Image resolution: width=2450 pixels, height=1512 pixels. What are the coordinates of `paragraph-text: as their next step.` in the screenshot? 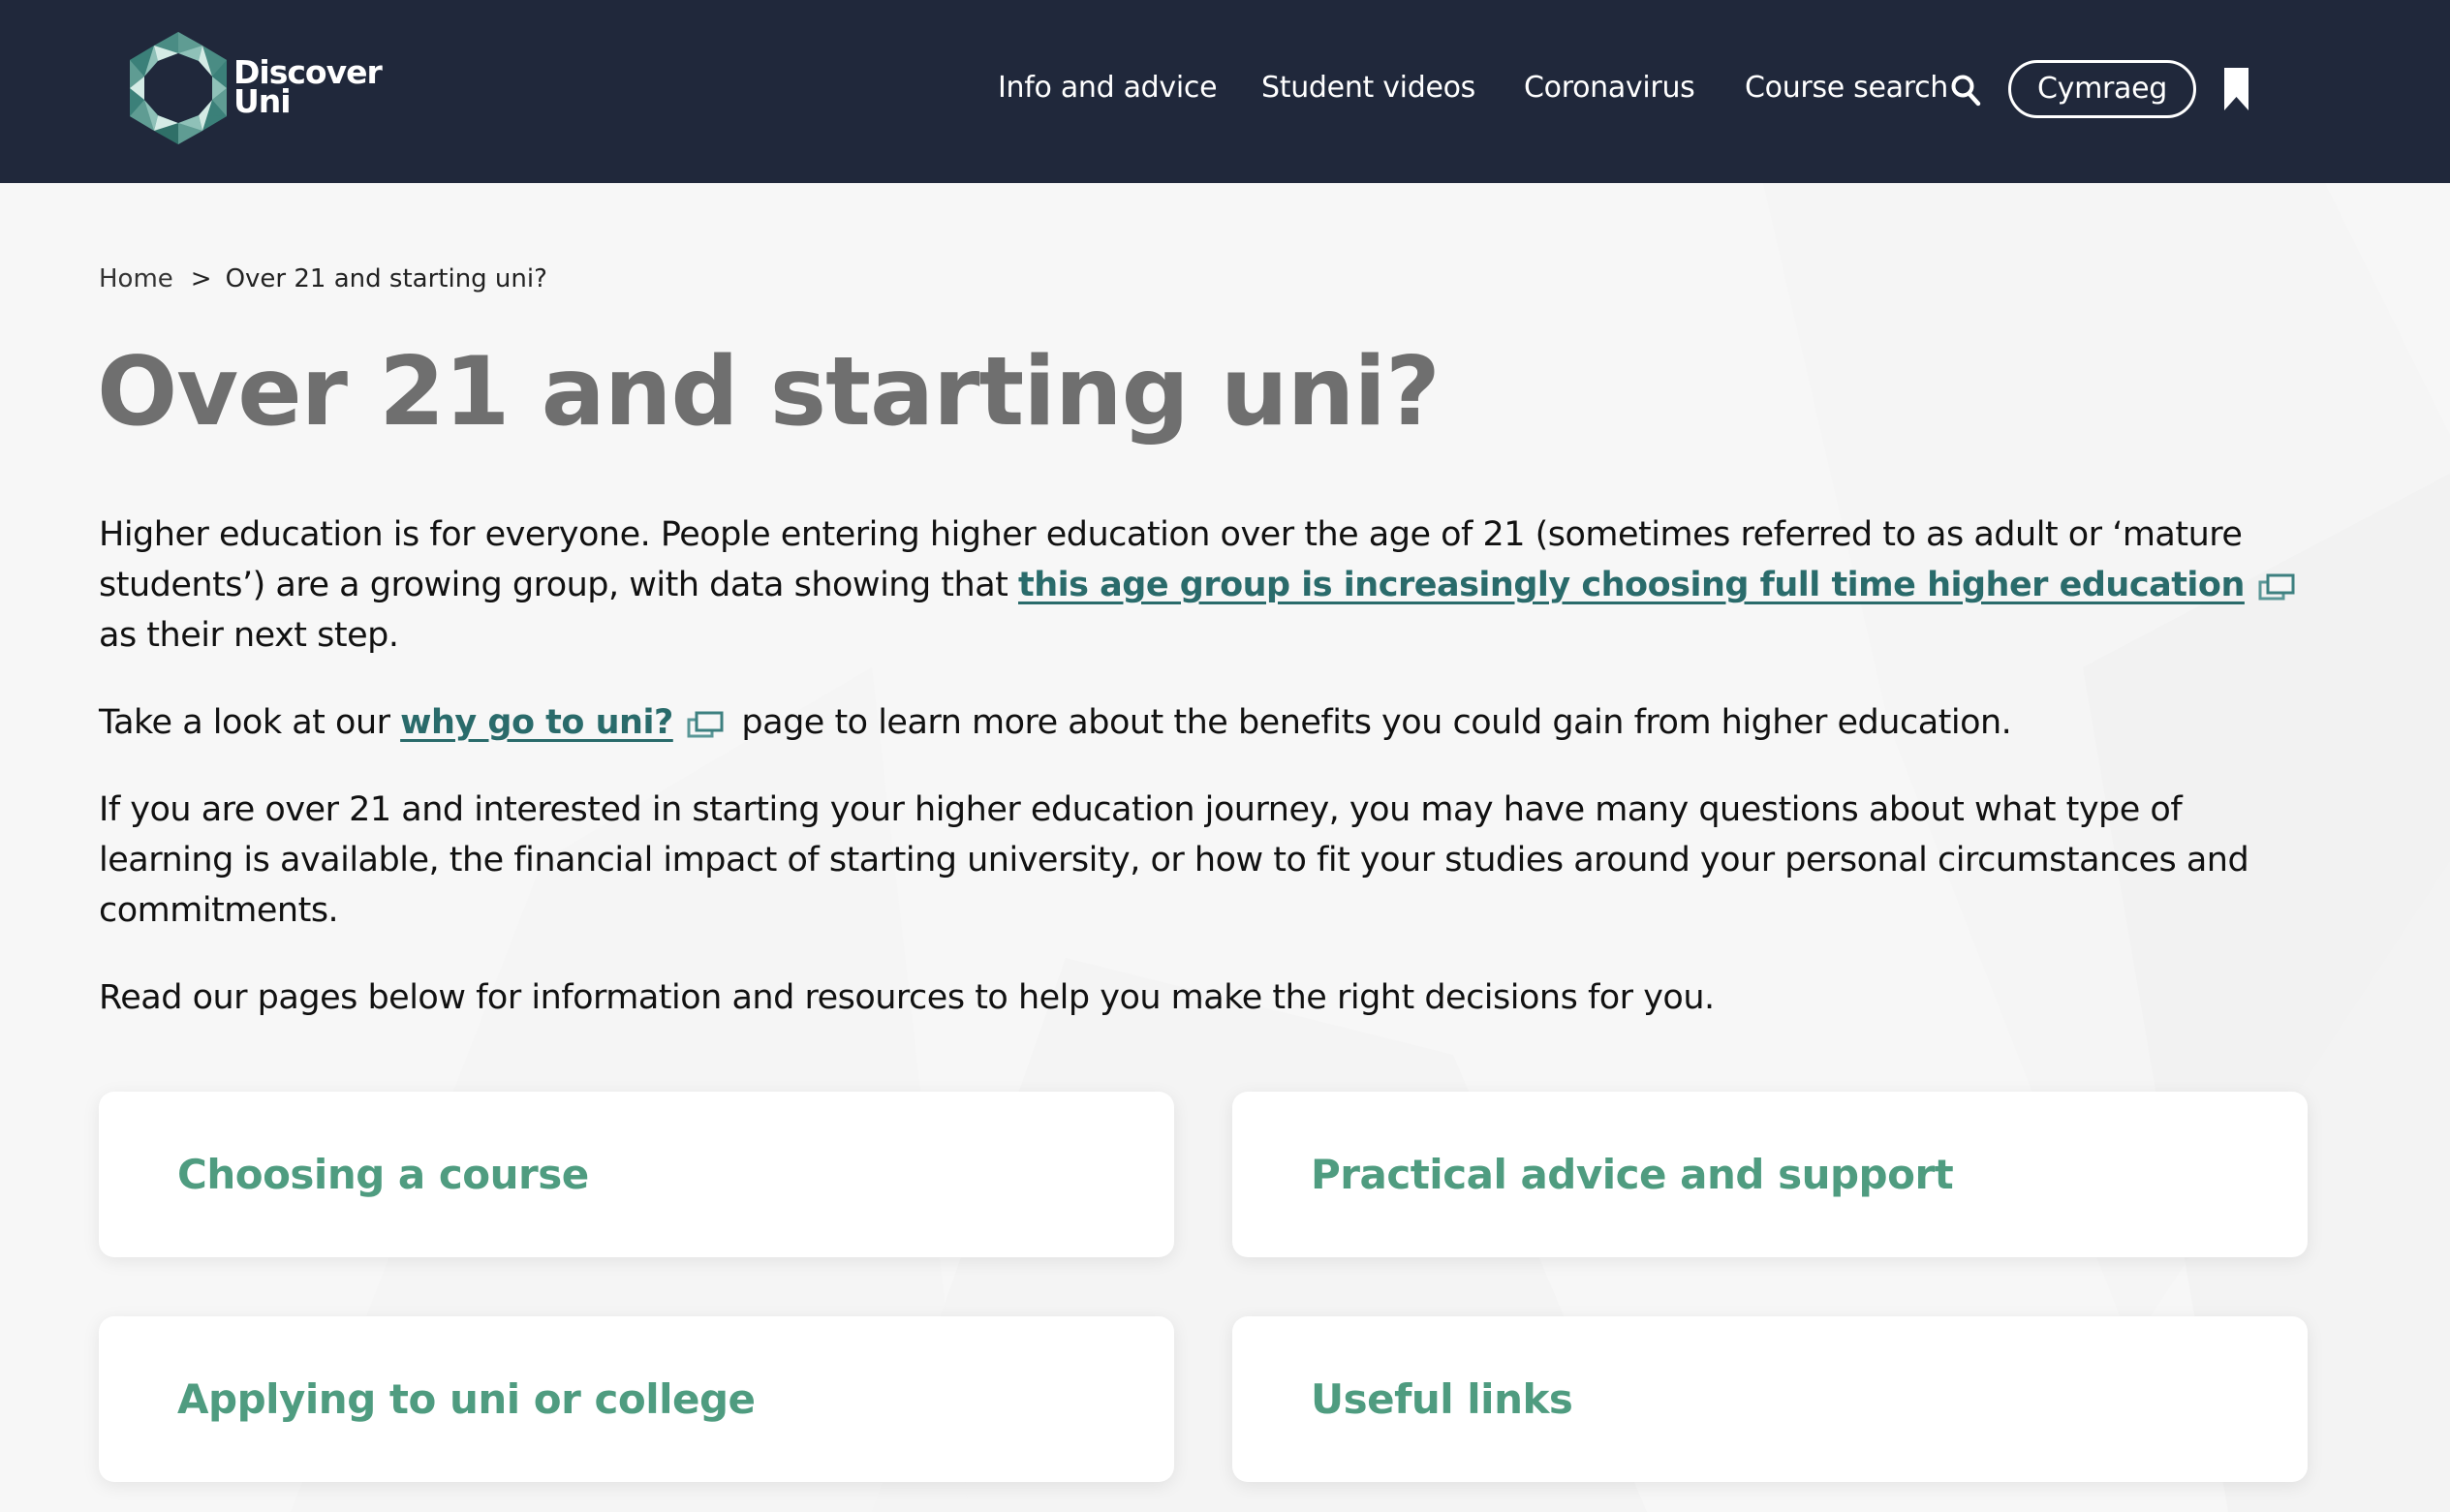 It's located at (249, 635).